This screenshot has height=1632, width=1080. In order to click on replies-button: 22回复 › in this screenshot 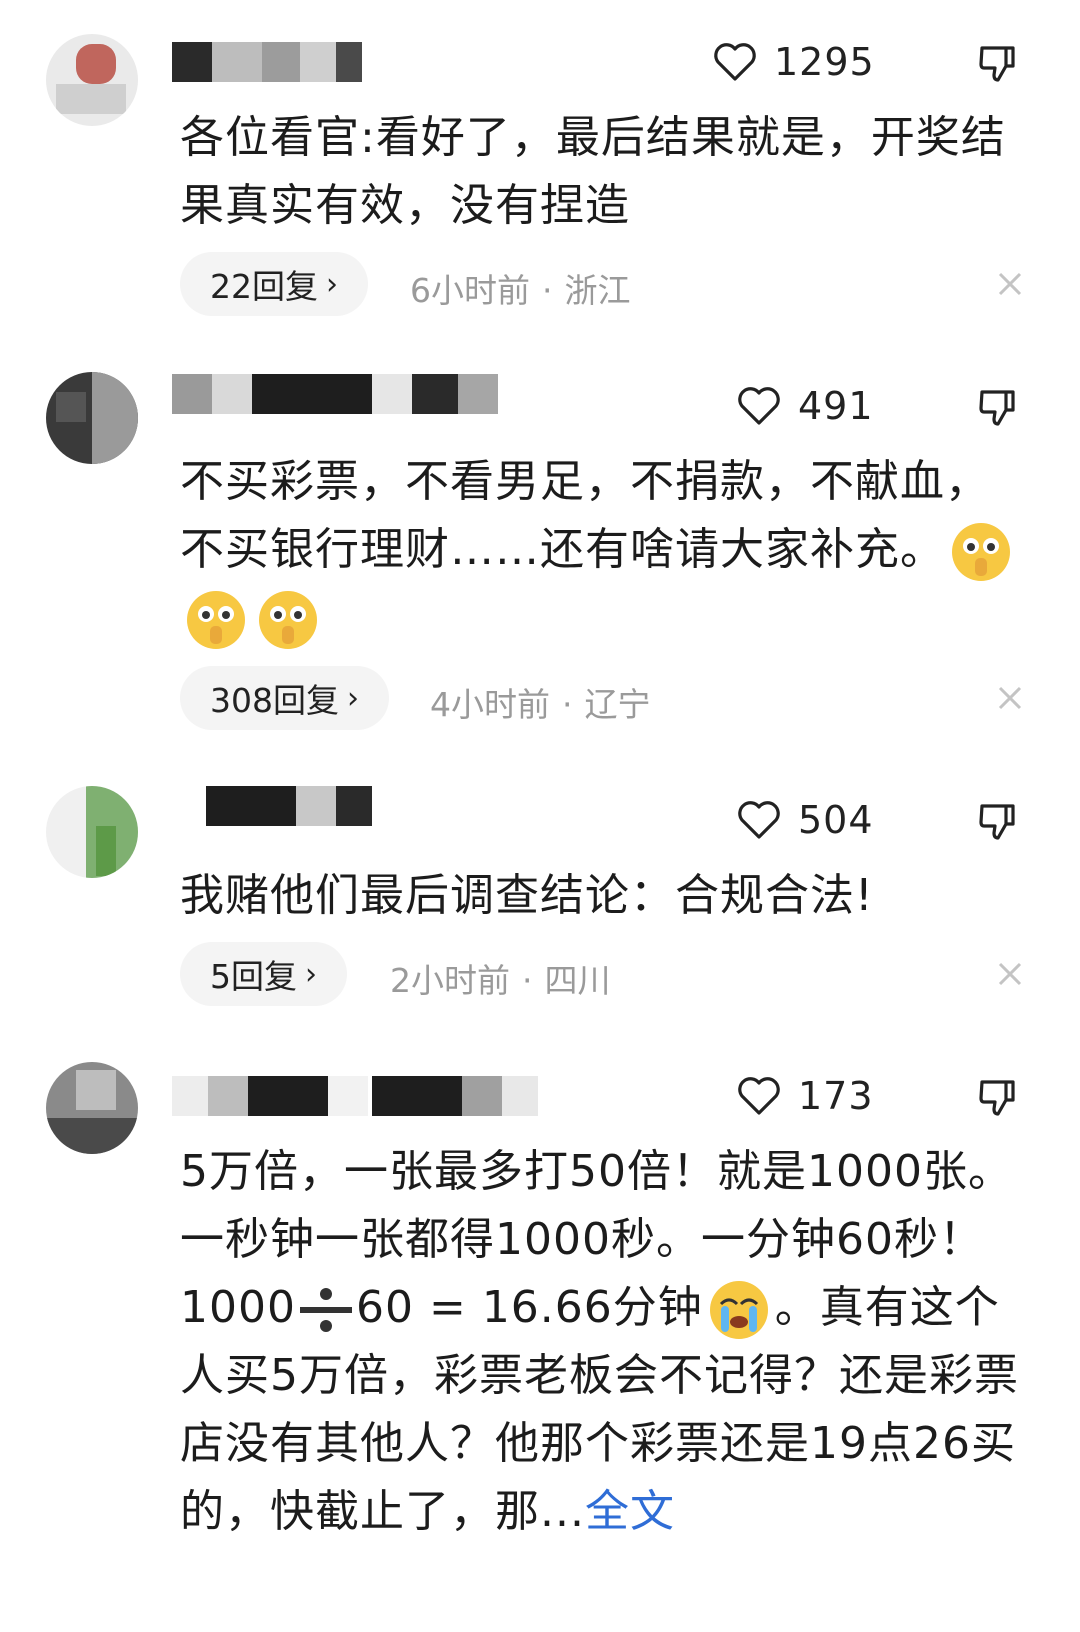, I will do `click(274, 284)`.